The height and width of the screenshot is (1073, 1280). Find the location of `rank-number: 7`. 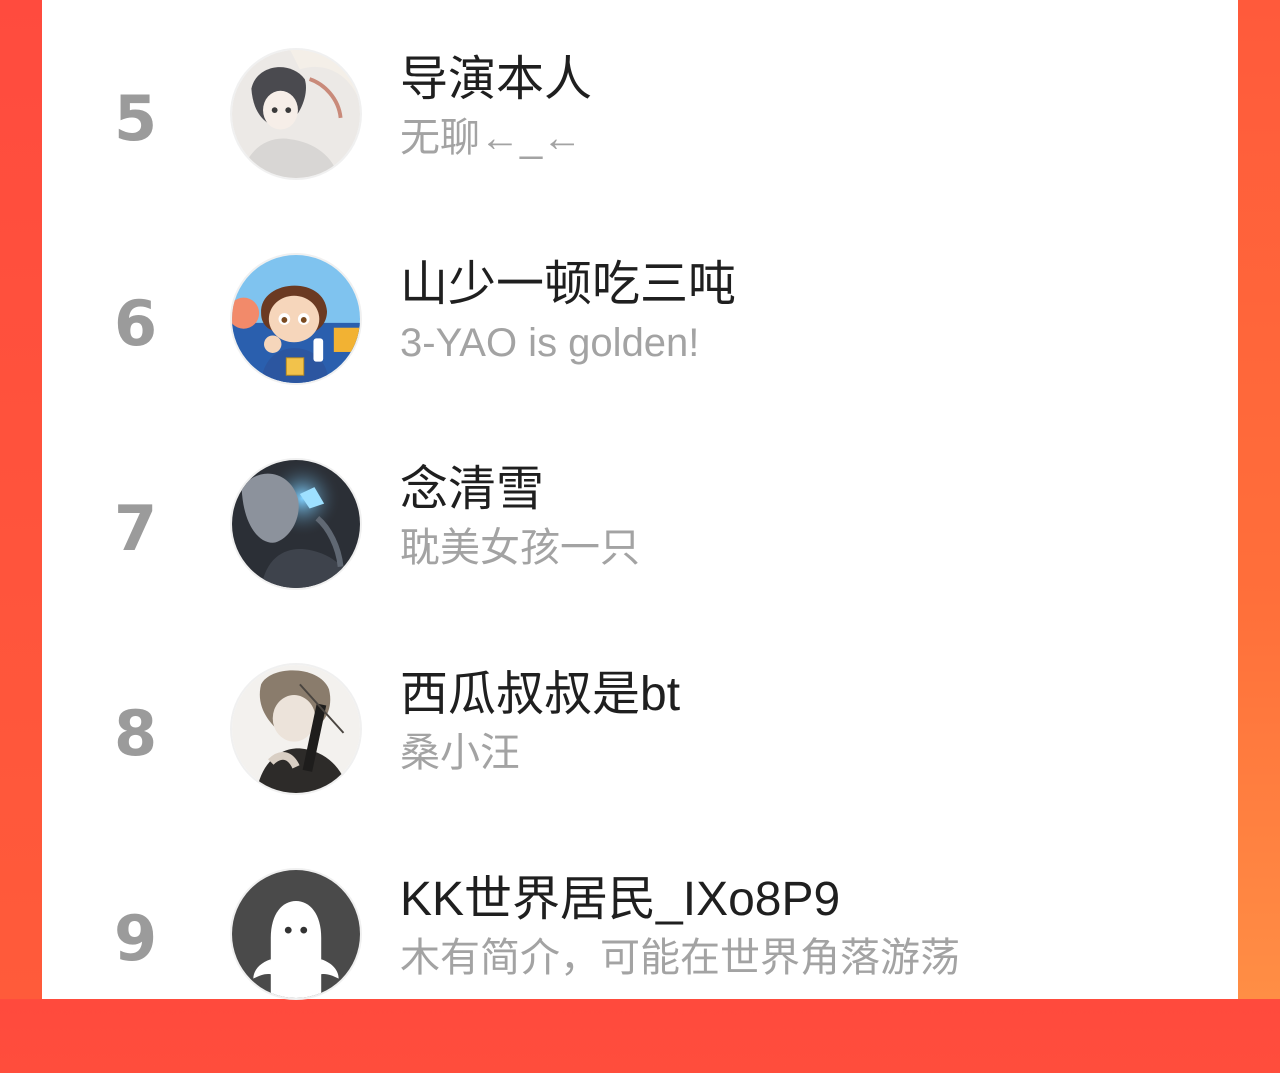

rank-number: 7 is located at coordinates (136, 528).